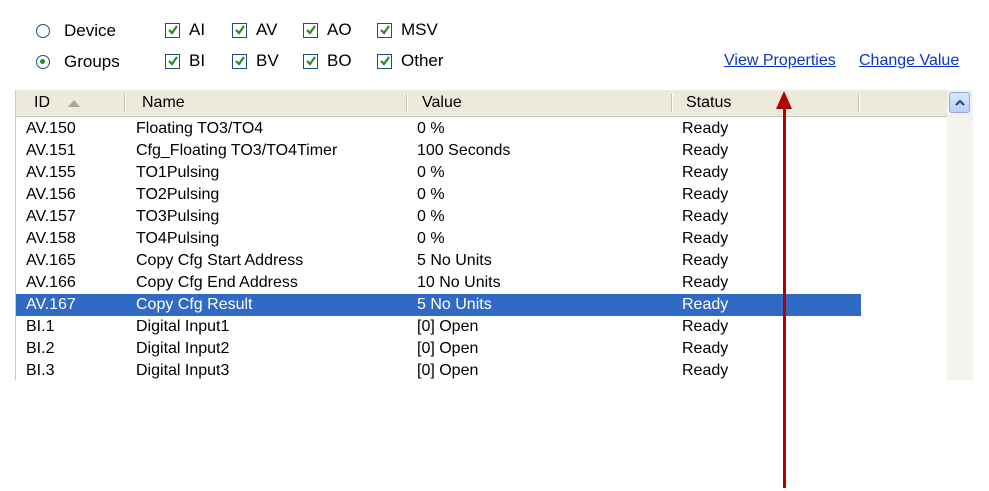 The height and width of the screenshot is (491, 989). I want to click on table-row: BI.1 Digital Input1 [0] Open Ready, so click(481, 327).